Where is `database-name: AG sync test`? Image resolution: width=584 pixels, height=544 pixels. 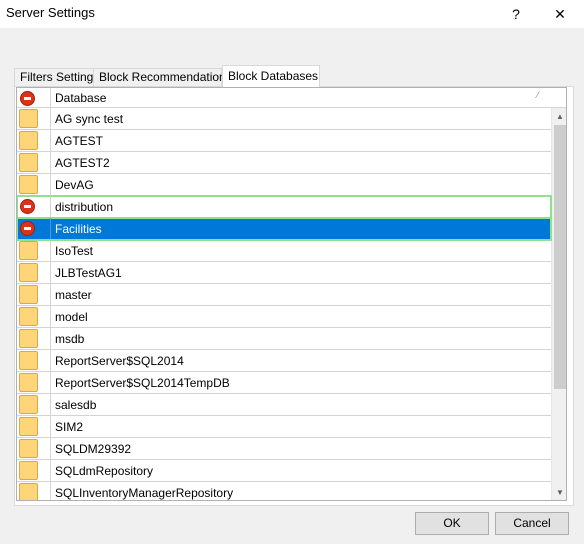
database-name: AG sync test is located at coordinates (89, 119).